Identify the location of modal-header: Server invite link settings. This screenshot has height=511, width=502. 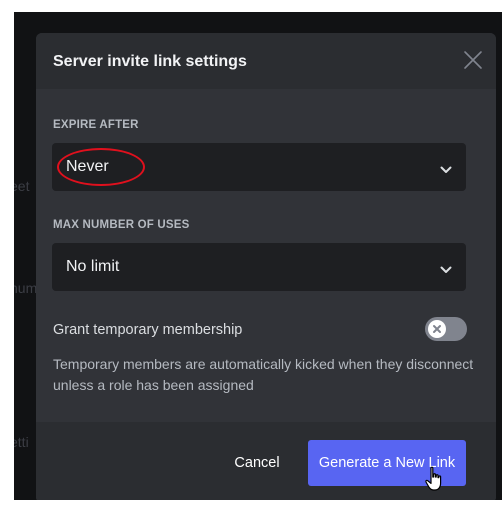
(266, 61).